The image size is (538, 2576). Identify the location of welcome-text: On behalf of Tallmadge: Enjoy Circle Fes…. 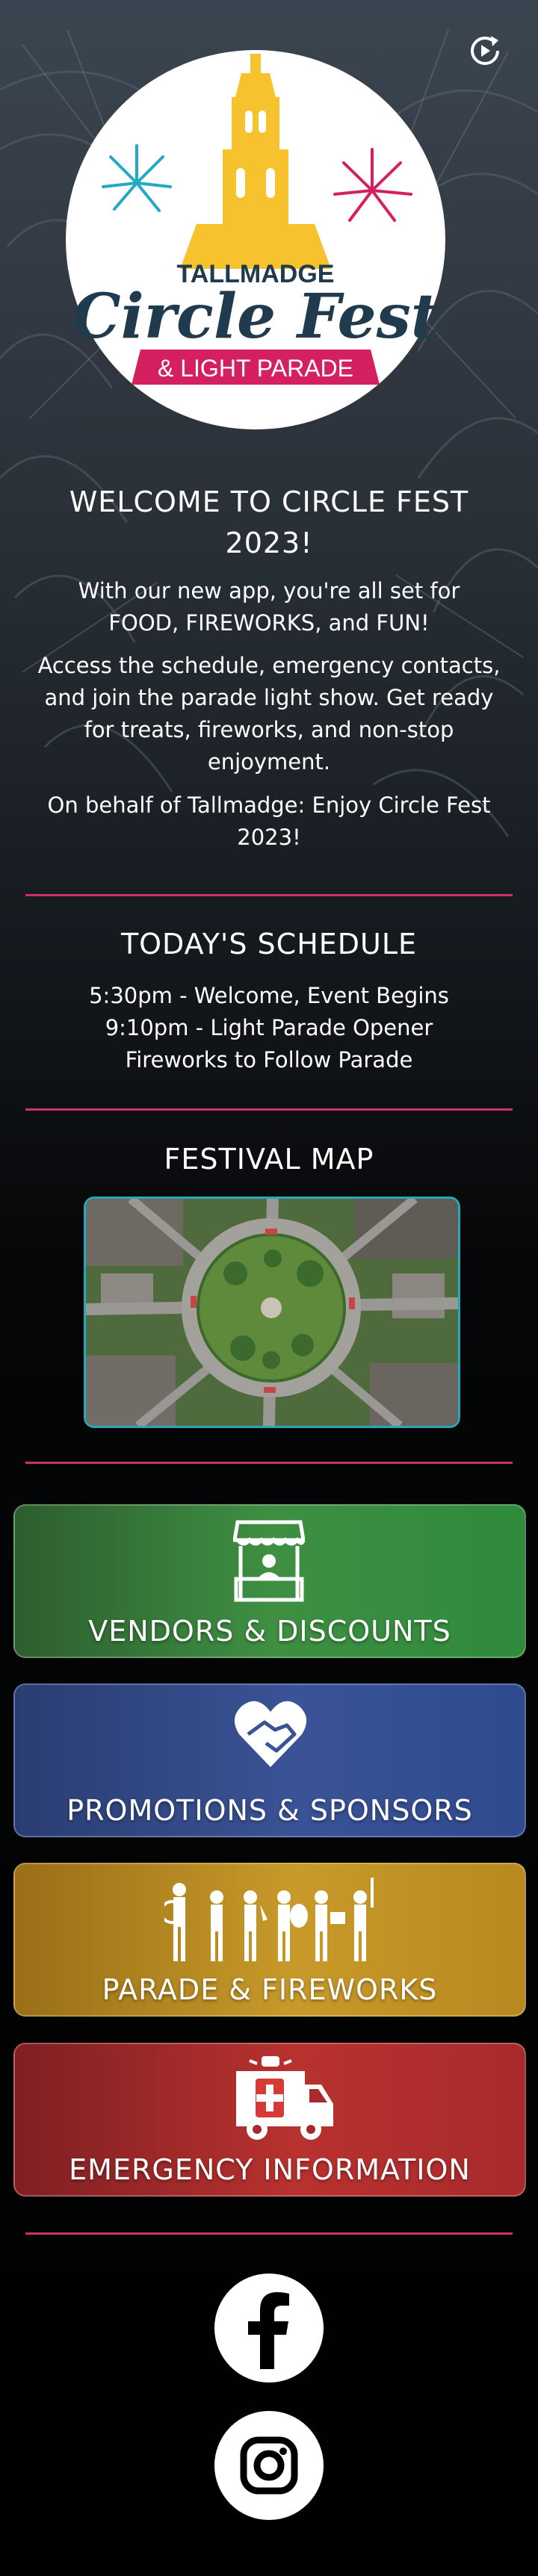
(269, 805).